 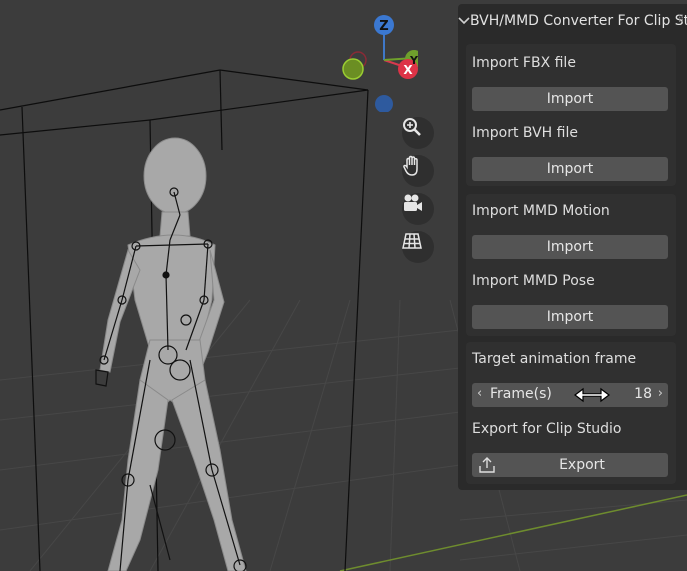 I want to click on import-mmd-pose-label: Import MMD Pose, so click(x=533, y=281).